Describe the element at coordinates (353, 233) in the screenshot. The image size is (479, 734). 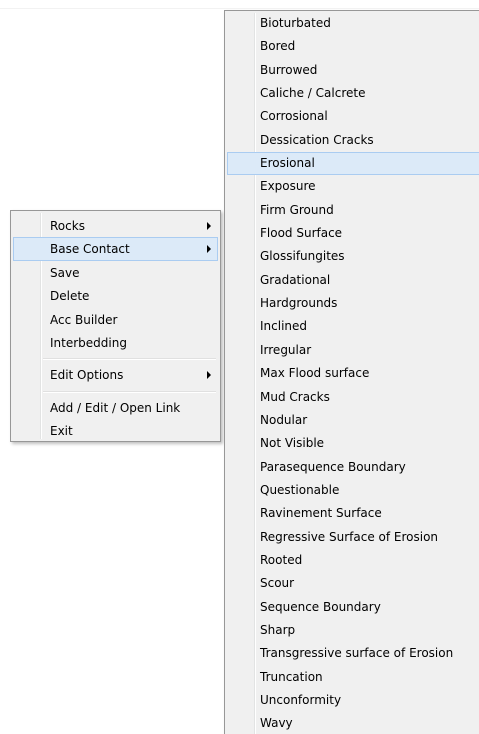
I see `submenu-item-flood-surface: Flood Surface` at that location.